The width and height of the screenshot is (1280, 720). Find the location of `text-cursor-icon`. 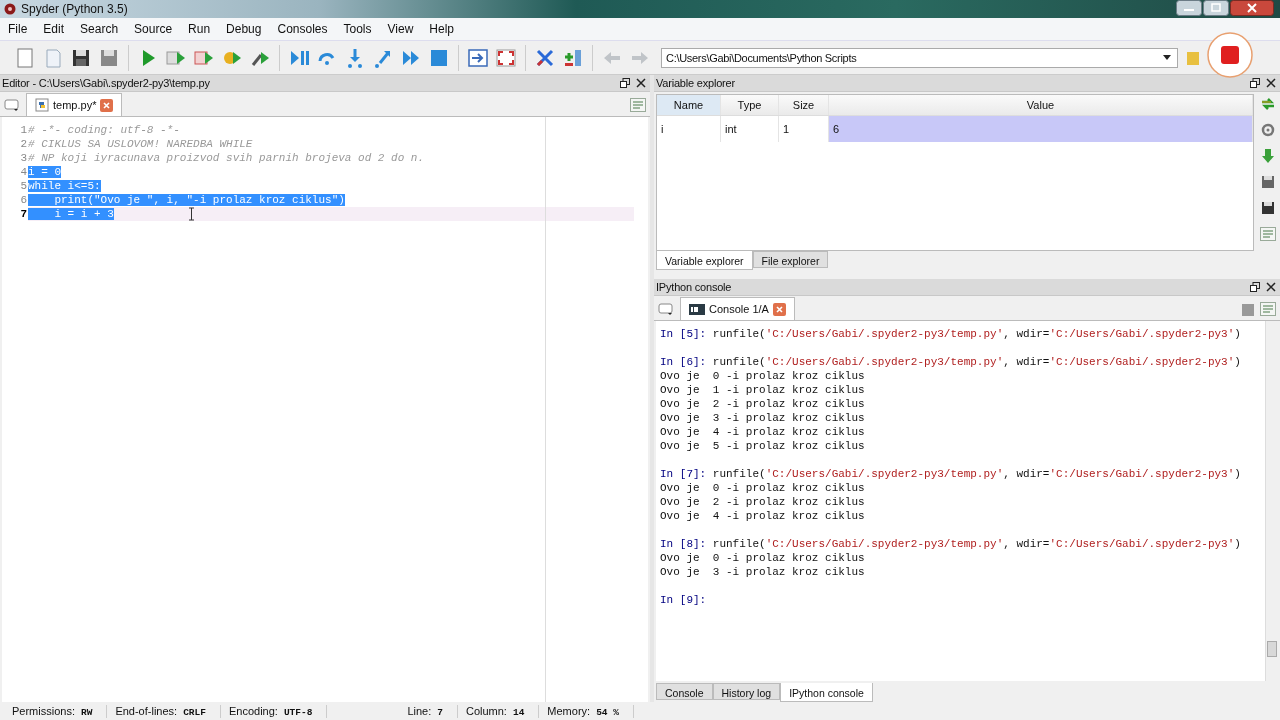

text-cursor-icon is located at coordinates (191, 214).